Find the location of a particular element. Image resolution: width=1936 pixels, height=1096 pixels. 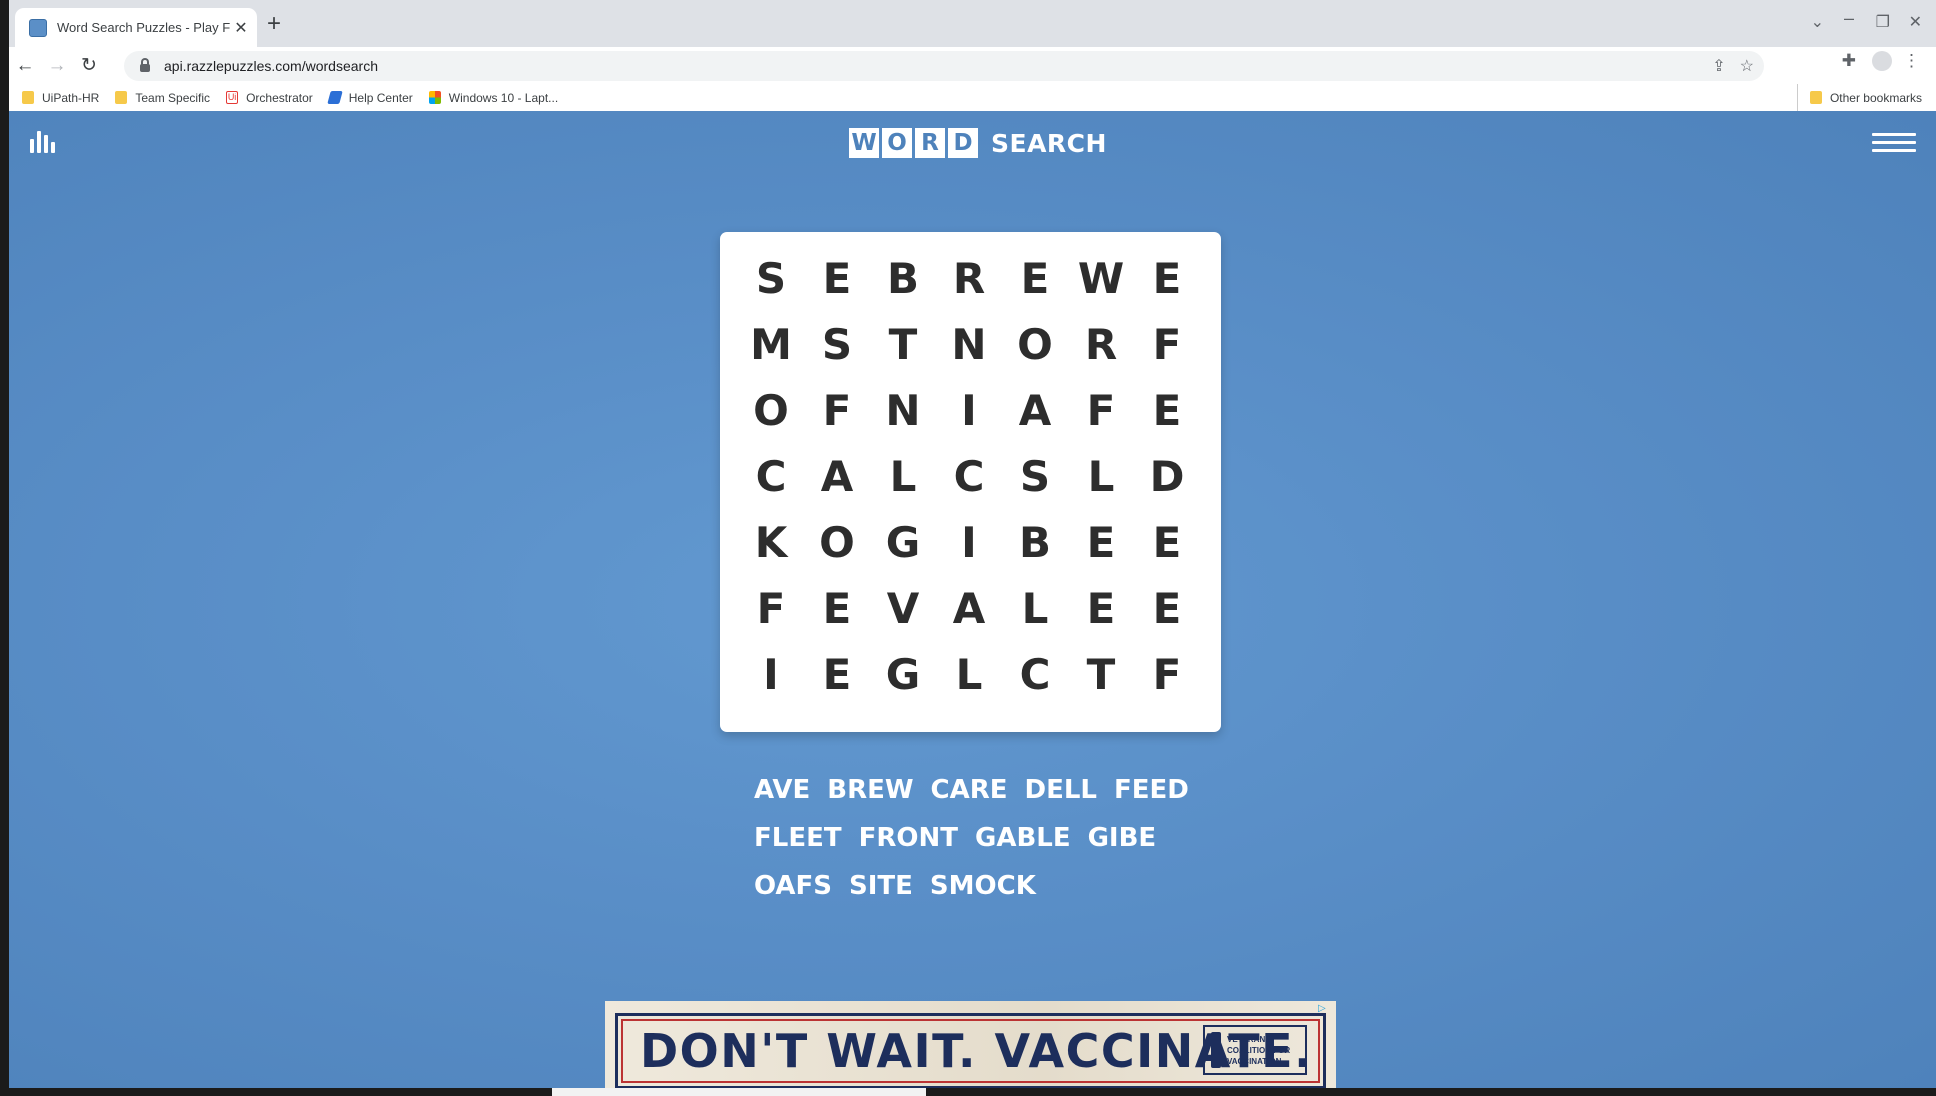

hamburger-menu-icon is located at coordinates (1894, 145).